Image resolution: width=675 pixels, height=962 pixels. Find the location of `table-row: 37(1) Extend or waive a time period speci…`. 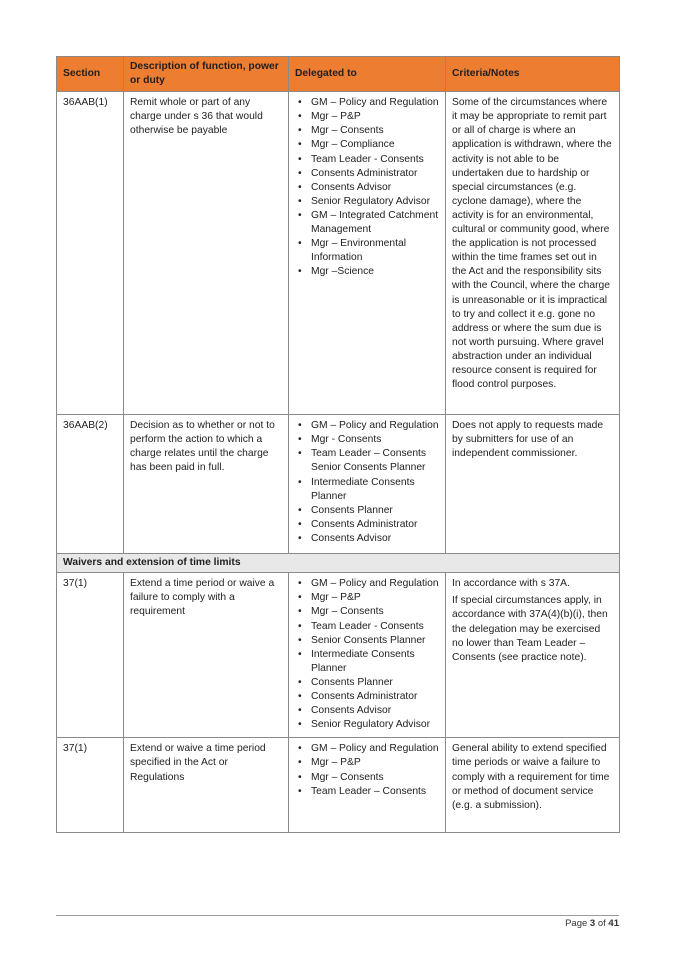

table-row: 37(1) Extend or waive a time period speci… is located at coordinates (338, 785).